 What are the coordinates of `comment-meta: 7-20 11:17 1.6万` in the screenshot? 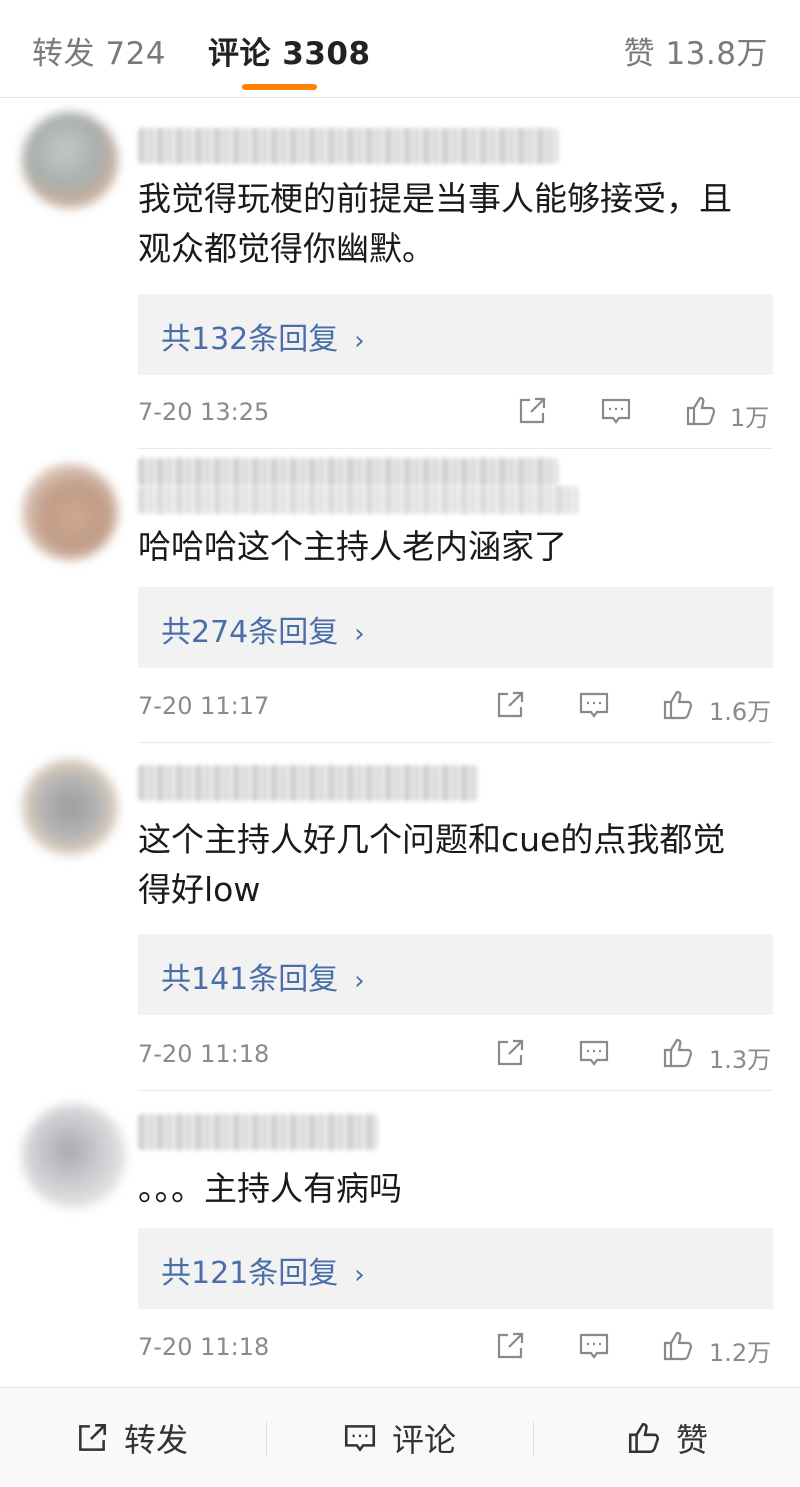 It's located at (400, 708).